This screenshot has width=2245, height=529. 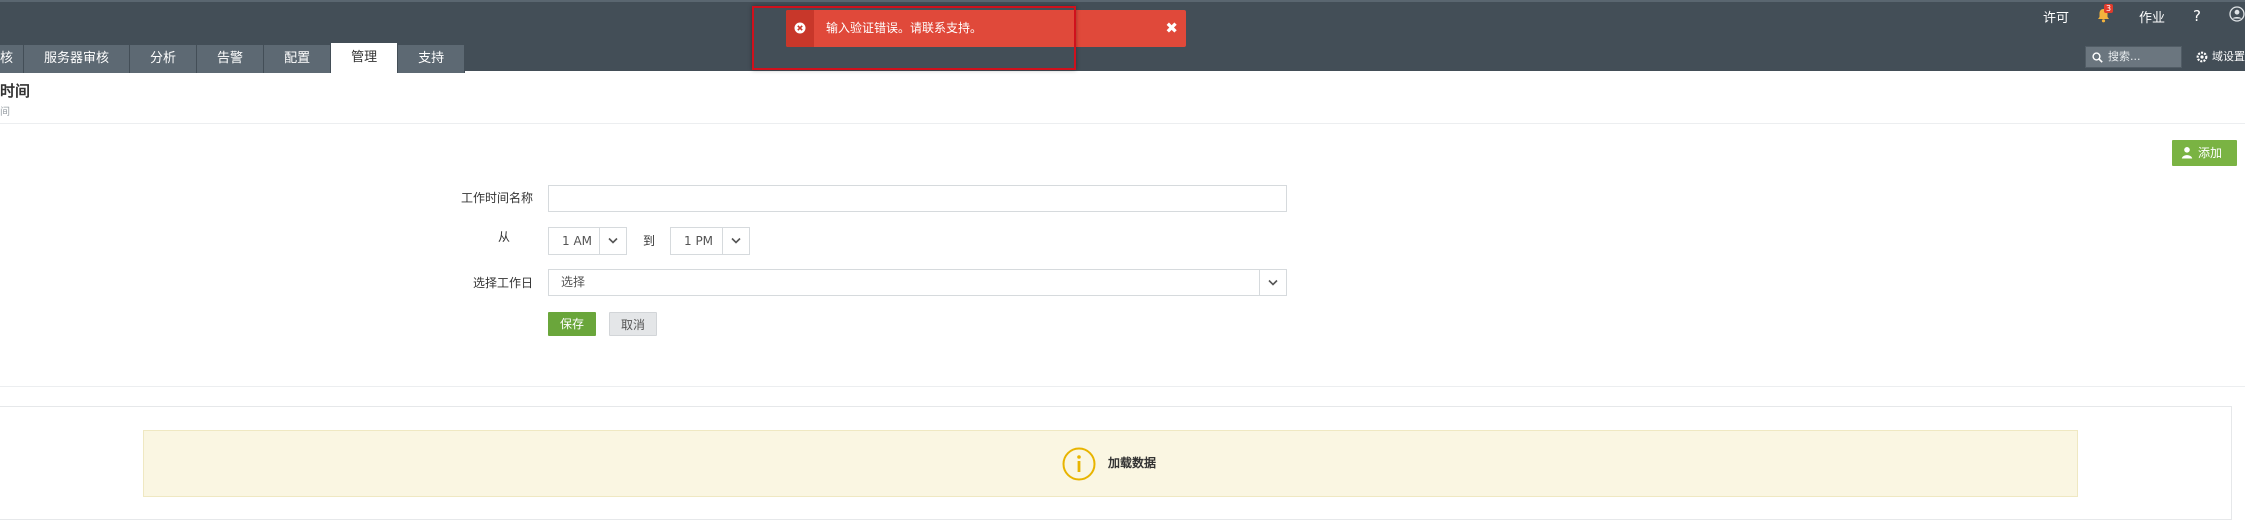 What do you see at coordinates (572, 324) in the screenshot?
I see `save-button: 保存` at bounding box center [572, 324].